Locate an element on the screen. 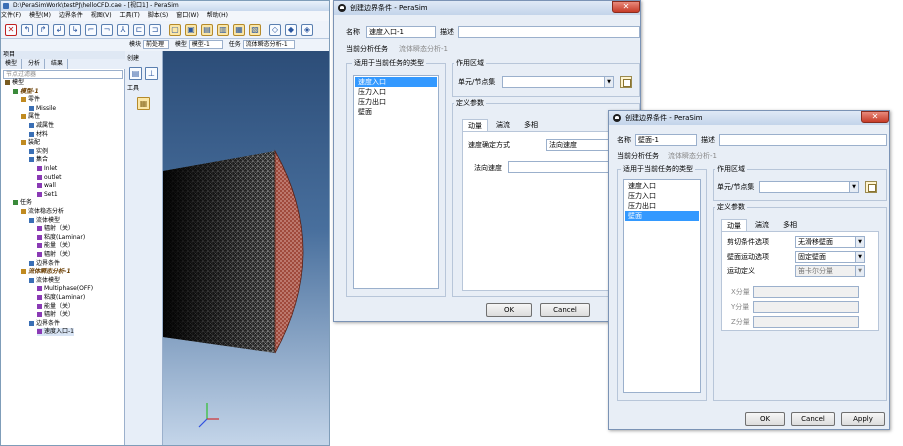 This screenshot has width=903, height=446. shaded-icon: ◆ is located at coordinates (291, 30).